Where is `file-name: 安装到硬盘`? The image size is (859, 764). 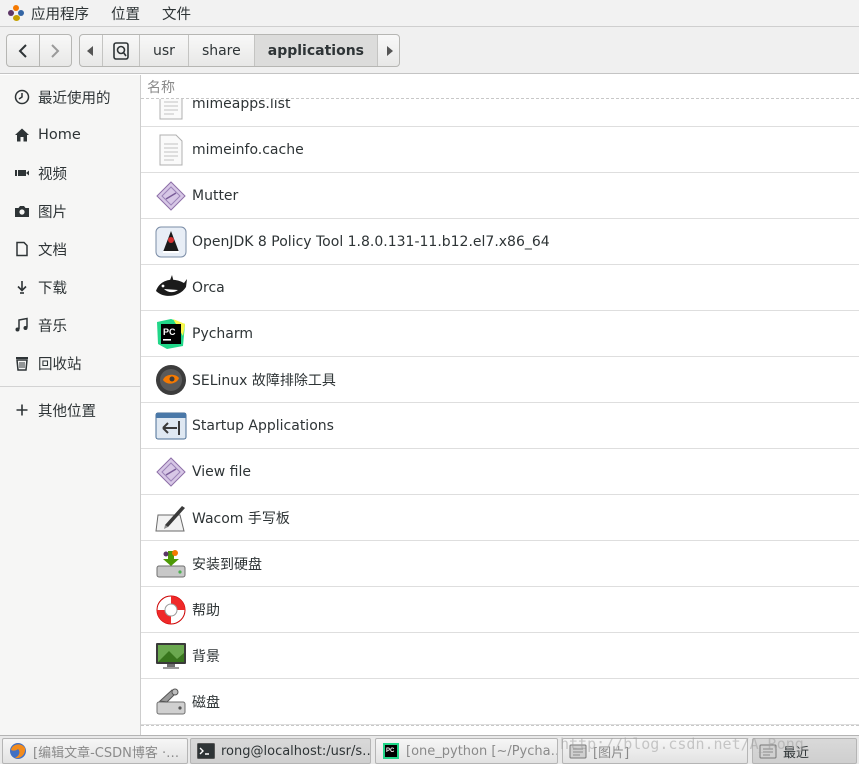
file-name: 安装到硬盘 is located at coordinates (227, 564).